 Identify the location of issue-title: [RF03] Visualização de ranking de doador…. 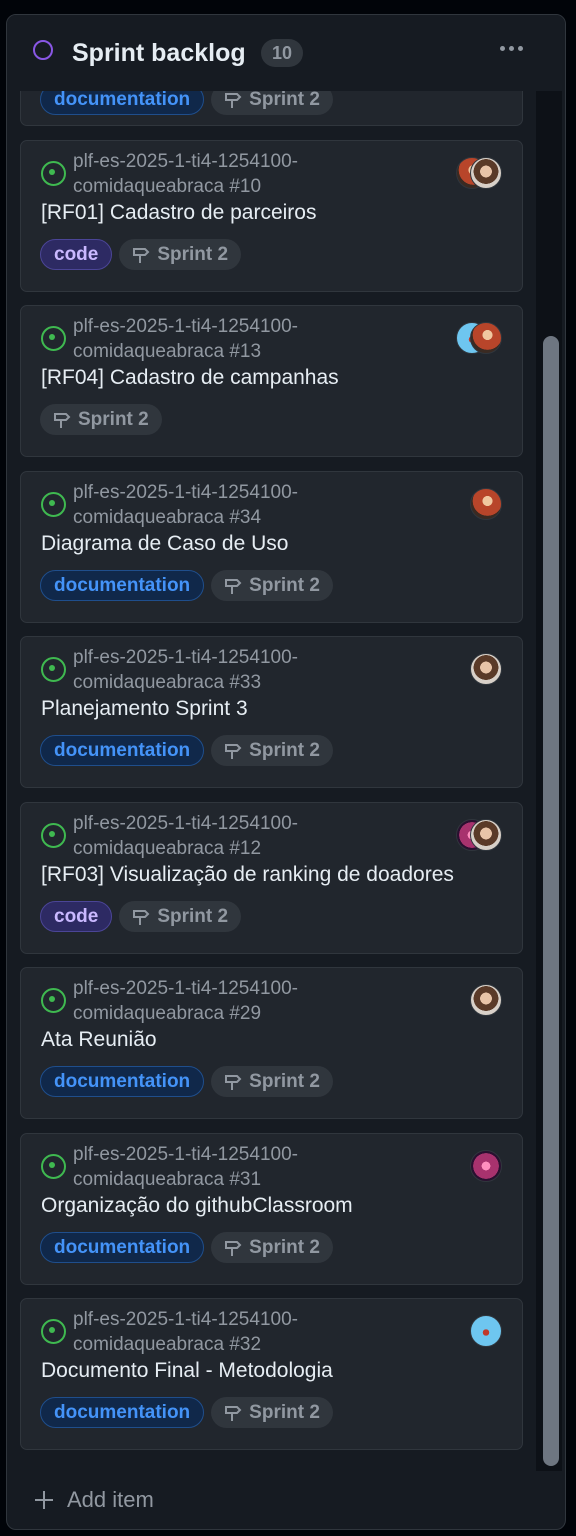
(247, 875).